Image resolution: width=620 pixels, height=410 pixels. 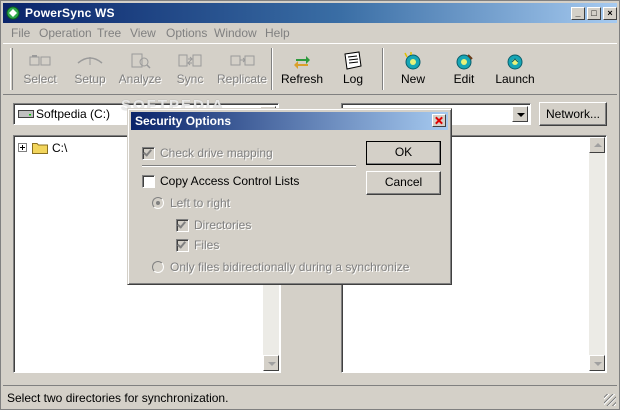 What do you see at coordinates (182, 225) in the screenshot?
I see `directories-checkbox` at bounding box center [182, 225].